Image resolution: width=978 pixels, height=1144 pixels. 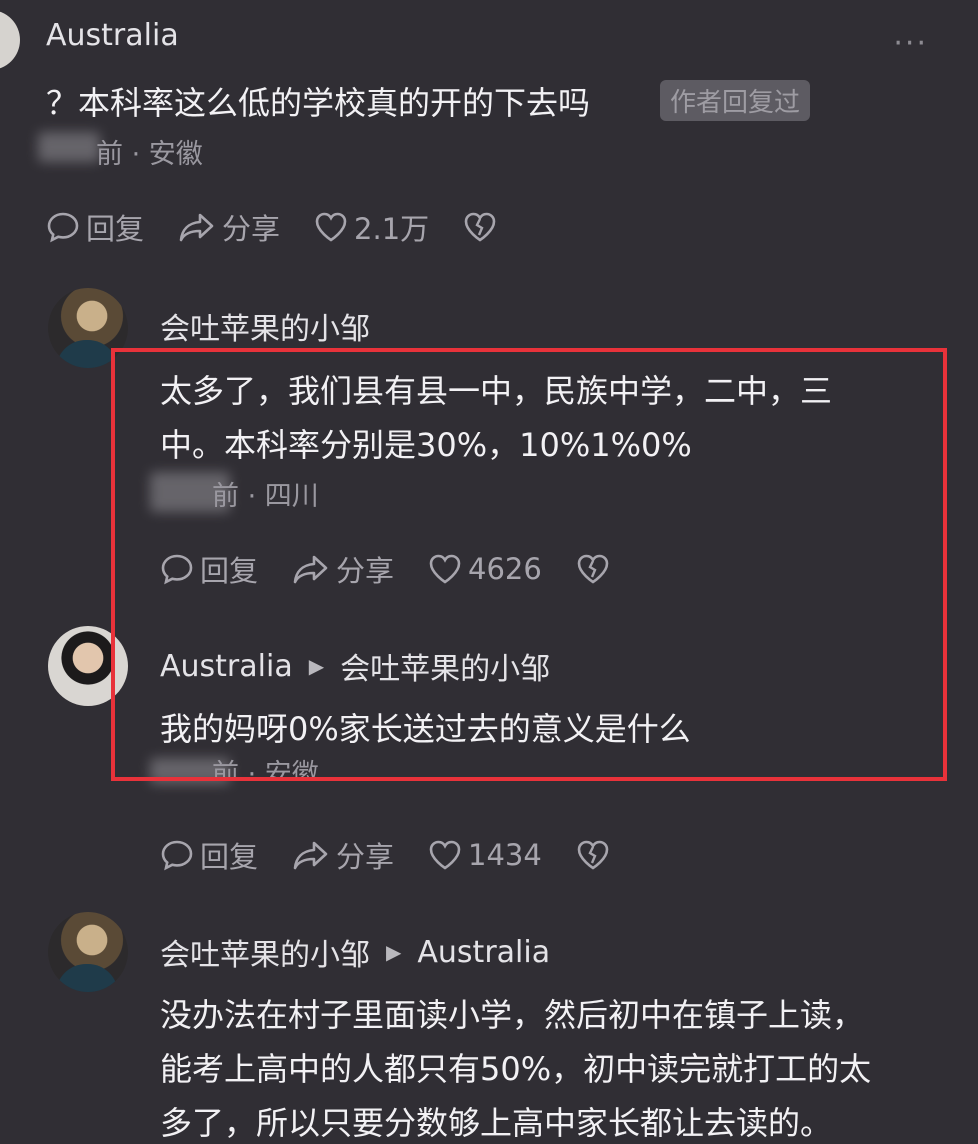 I want to click on reply-header: 会吐苹果的小邹 ▶ Australia, so click(x=355, y=952).